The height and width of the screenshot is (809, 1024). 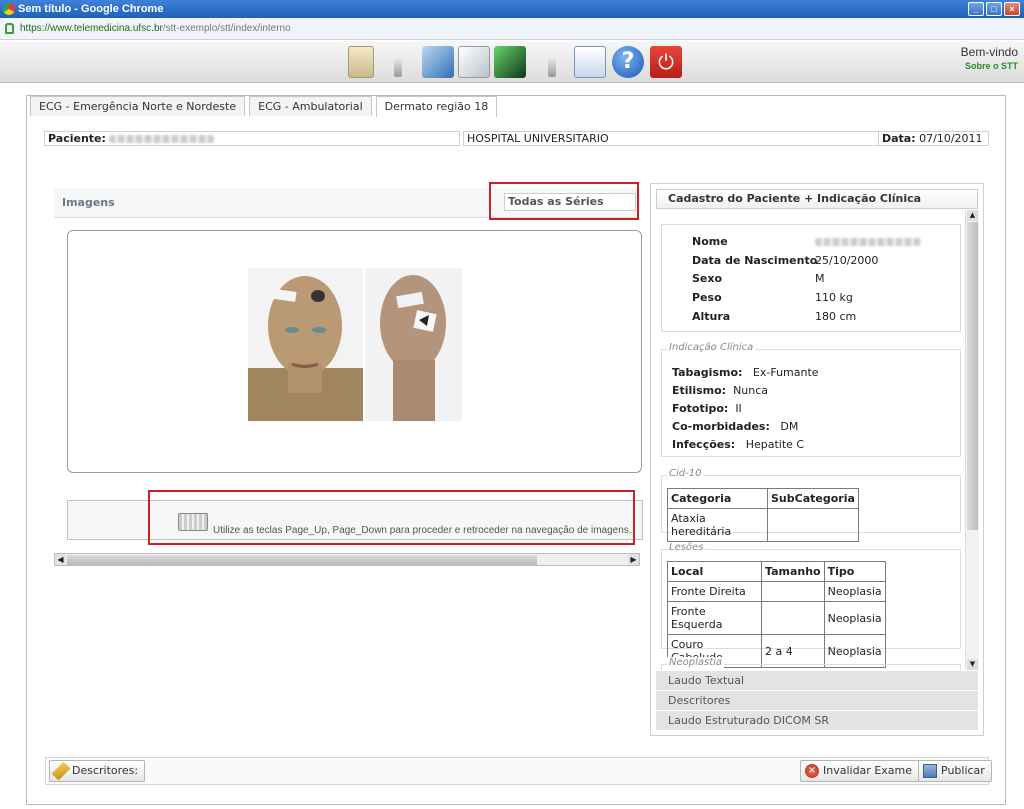 I want to click on user-form-icon, so click(x=590, y=62).